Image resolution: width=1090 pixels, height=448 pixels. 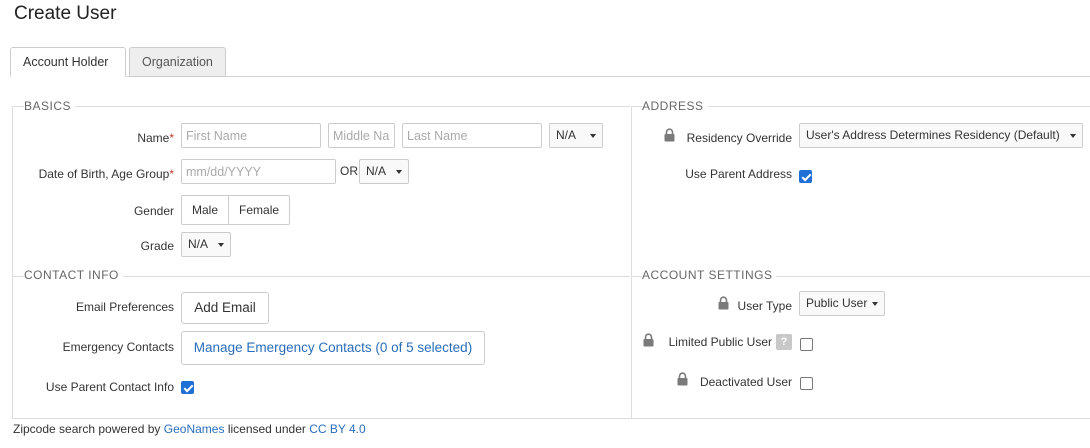 I want to click on user-type-label: User Type, so click(x=764, y=306).